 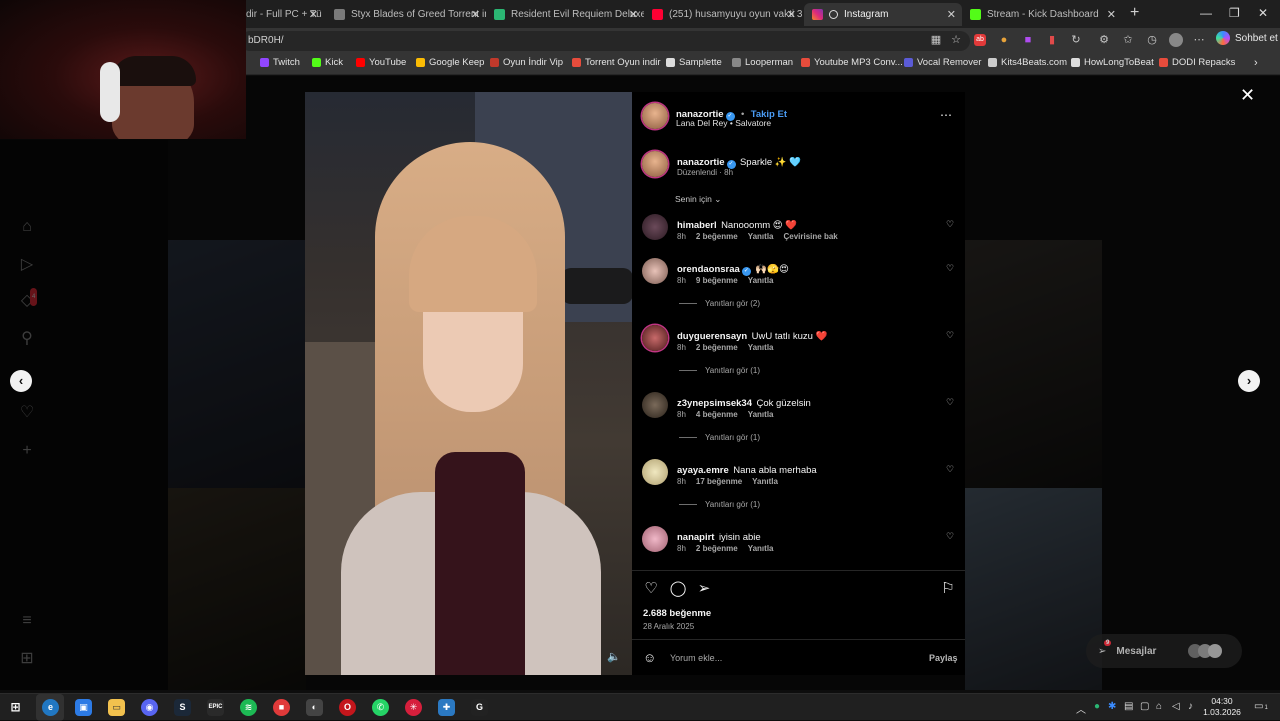 What do you see at coordinates (615, 658) in the screenshot?
I see `mute-audio-icon: 🔈` at bounding box center [615, 658].